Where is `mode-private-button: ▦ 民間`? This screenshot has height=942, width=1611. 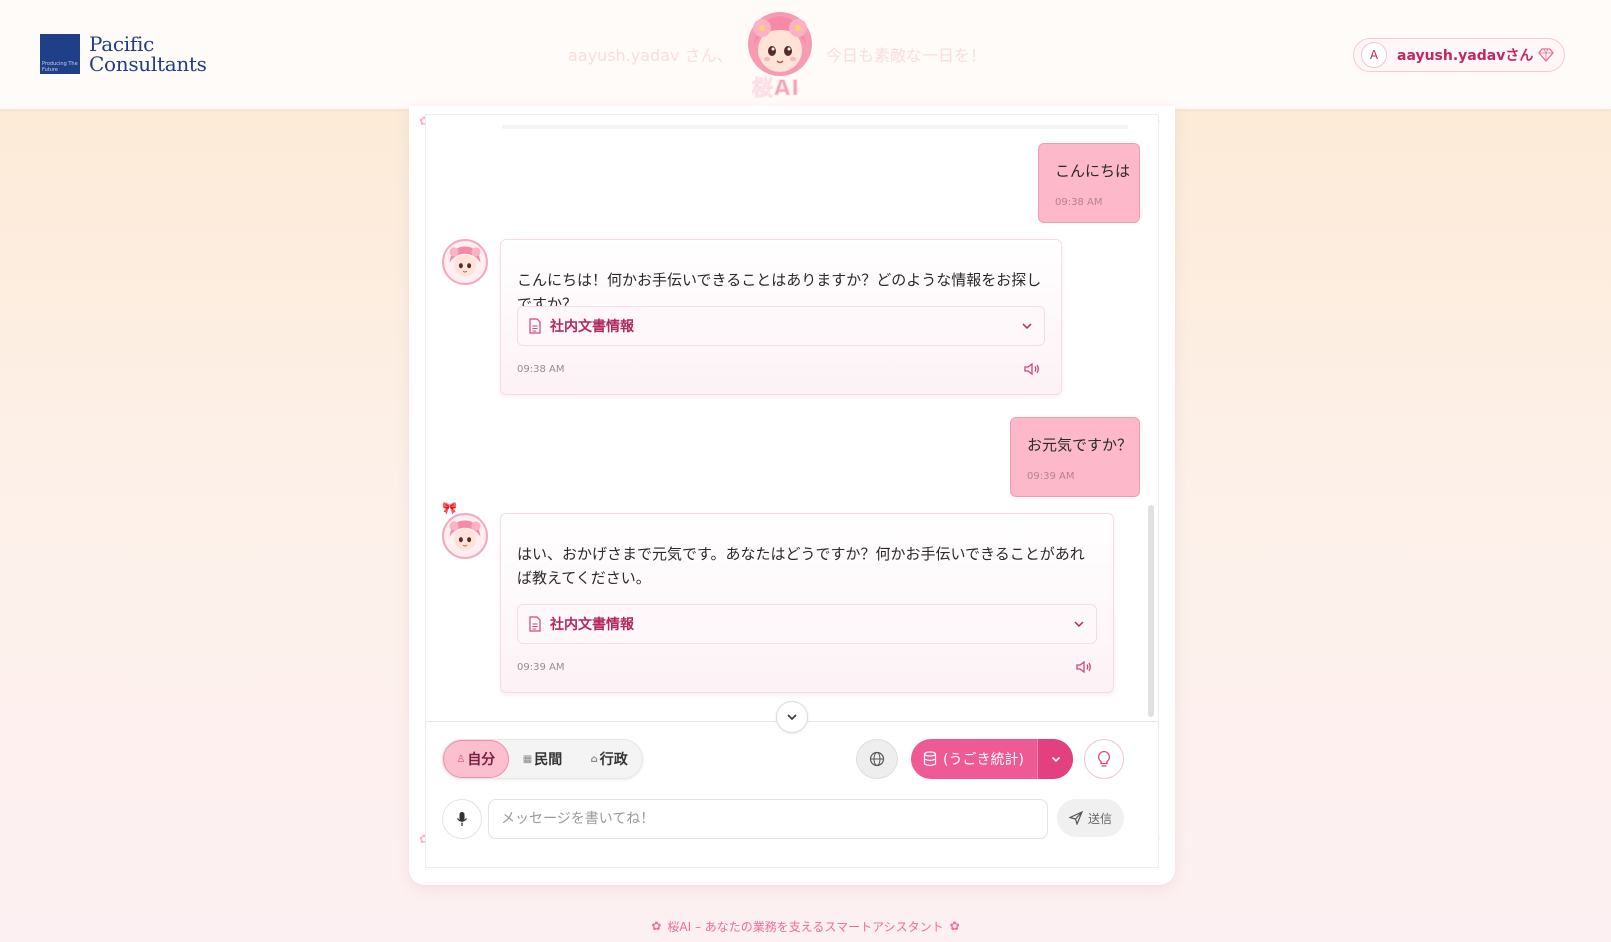 mode-private-button: ▦ 民間 is located at coordinates (543, 759).